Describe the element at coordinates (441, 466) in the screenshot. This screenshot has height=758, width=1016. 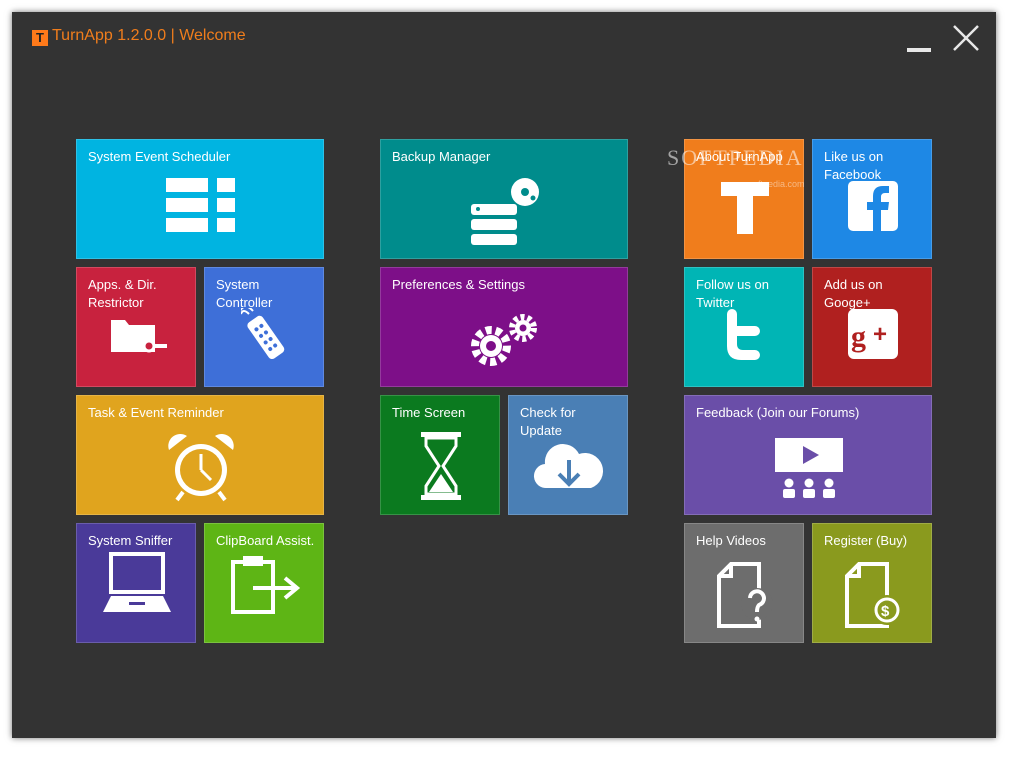
I see `hourglass-icon` at that location.